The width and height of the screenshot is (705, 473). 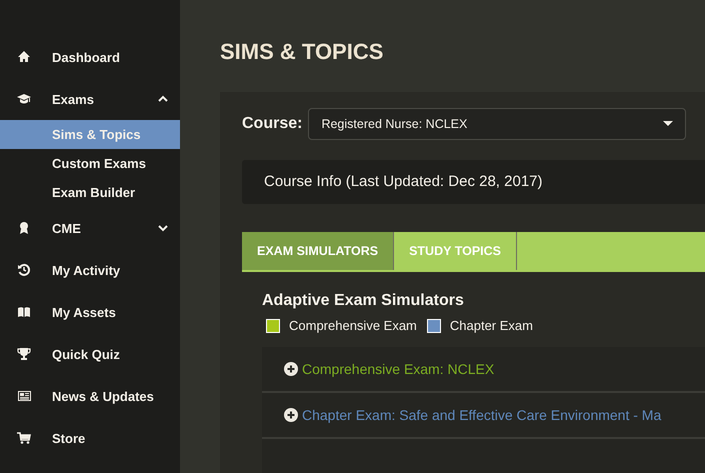 What do you see at coordinates (491, 325) in the screenshot?
I see `legend-label: Chapter Exam` at bounding box center [491, 325].